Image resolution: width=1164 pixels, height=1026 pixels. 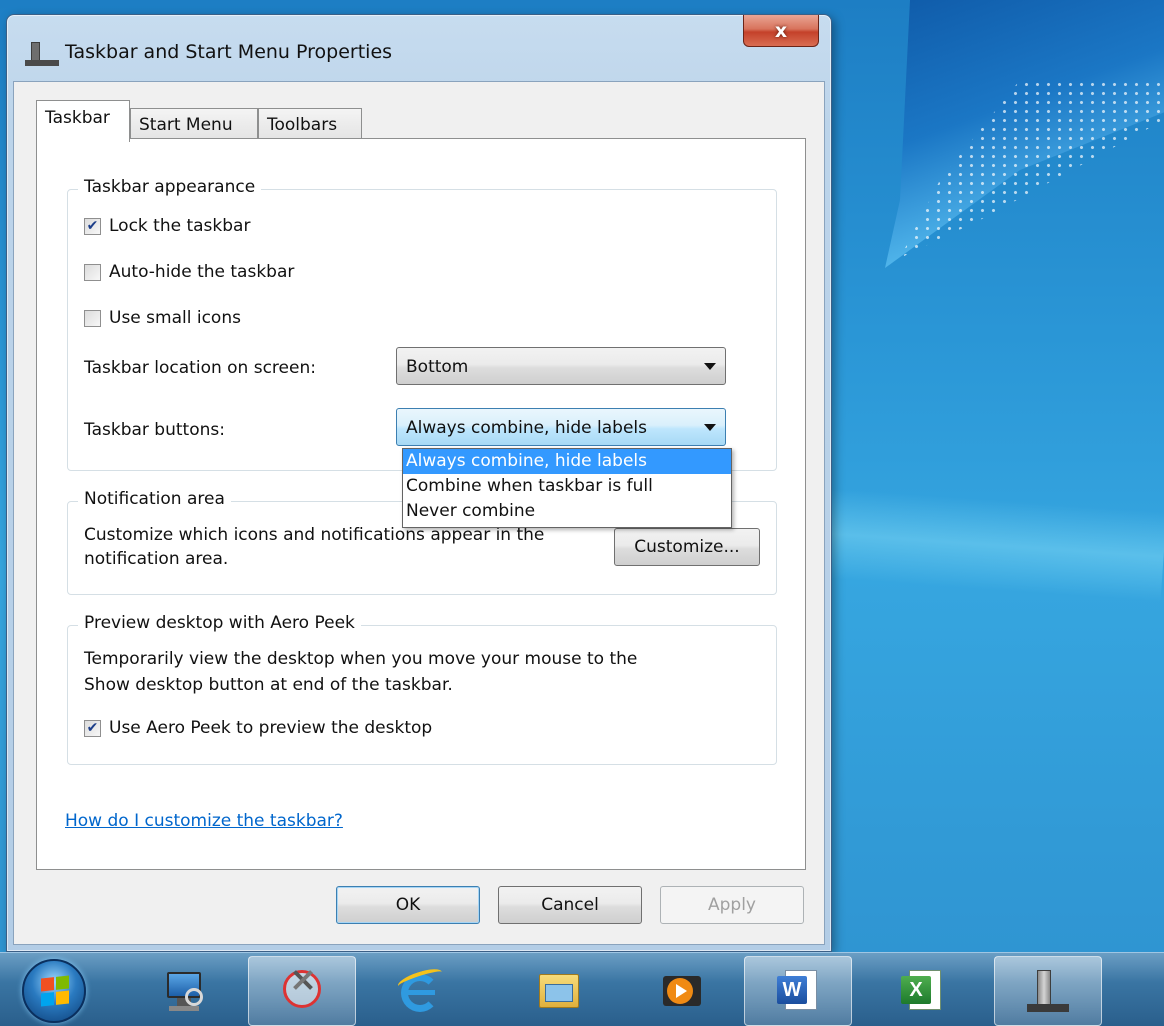 I want to click on option-always-combine: Always combine, hide labels, so click(x=567, y=461).